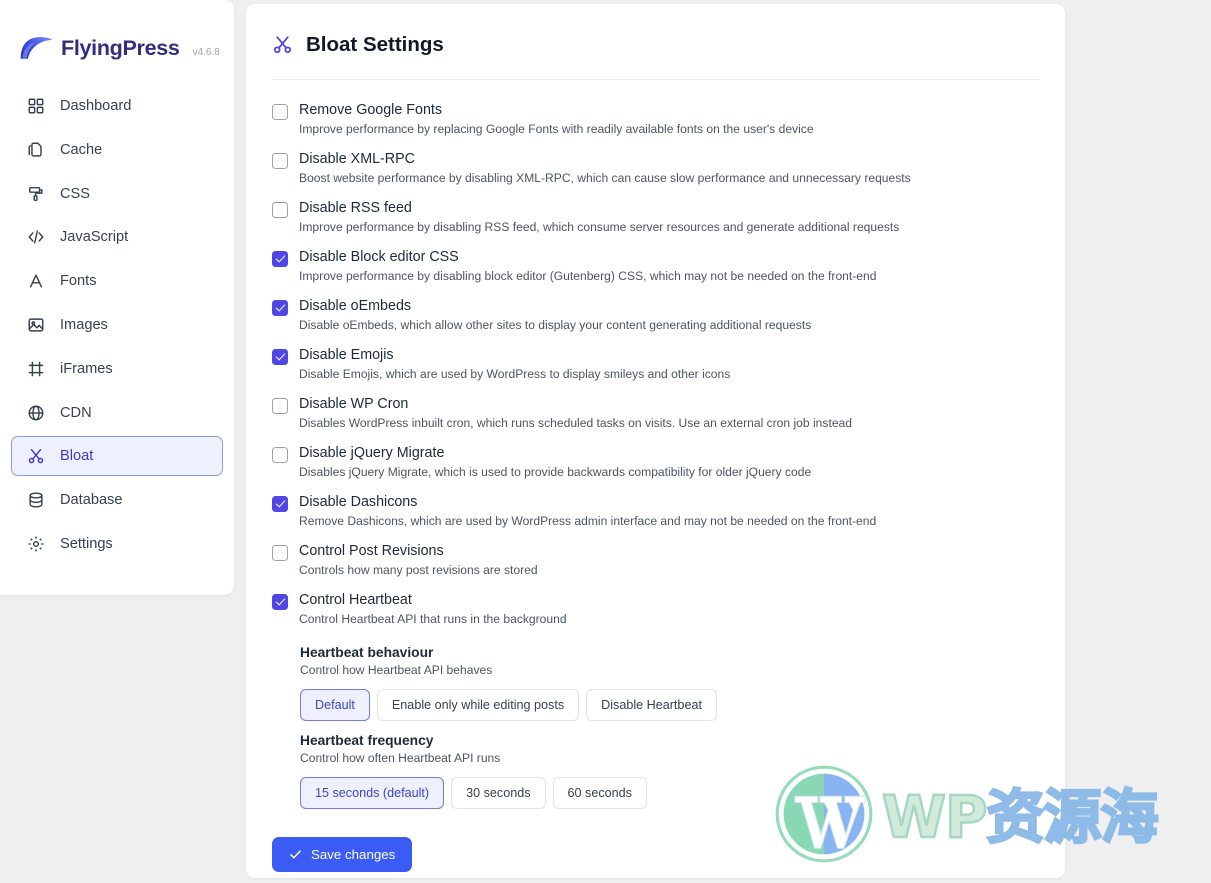 Image resolution: width=1211 pixels, height=883 pixels. What do you see at coordinates (371, 550) in the screenshot?
I see `setting-label: Control Post Revisions` at bounding box center [371, 550].